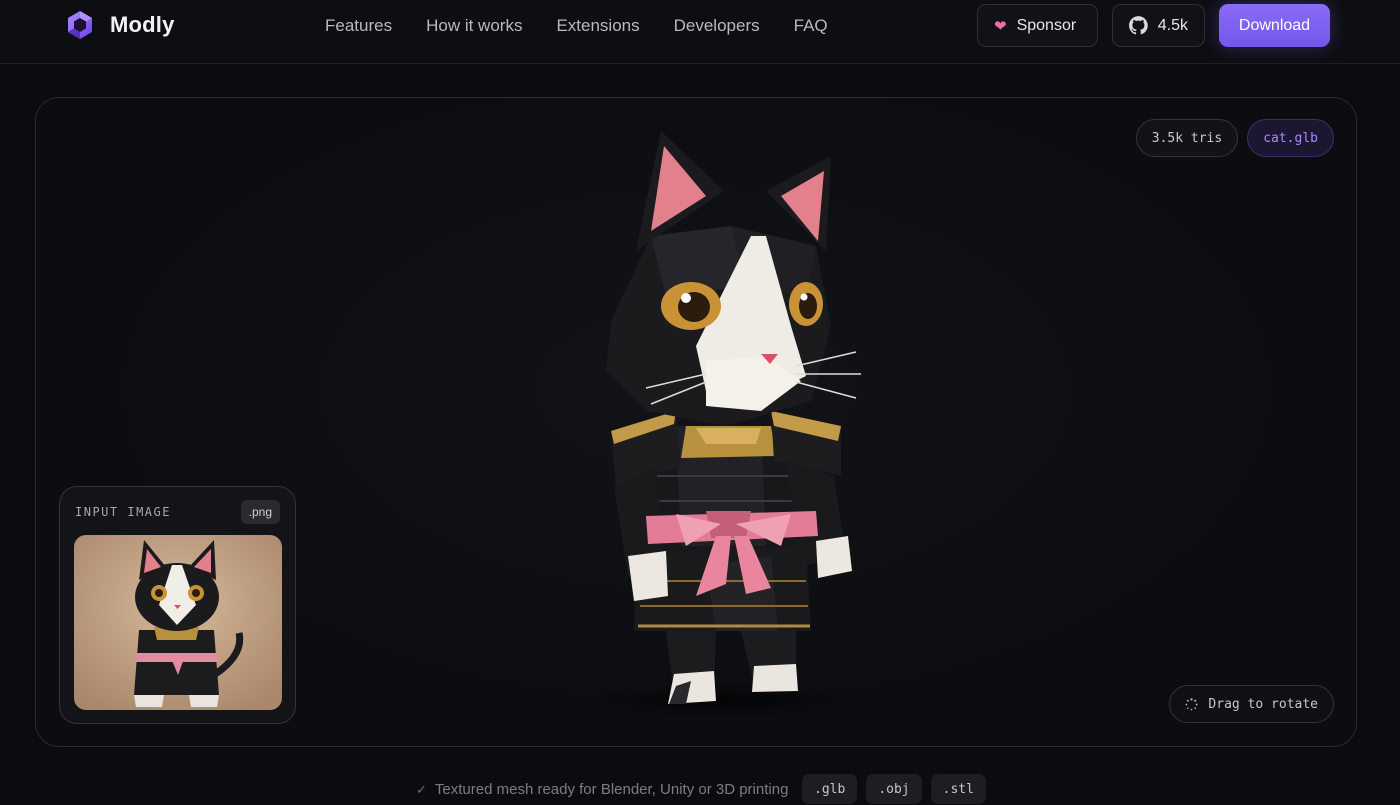 The height and width of the screenshot is (805, 1400). I want to click on samurai-cat-photo, so click(178, 622).